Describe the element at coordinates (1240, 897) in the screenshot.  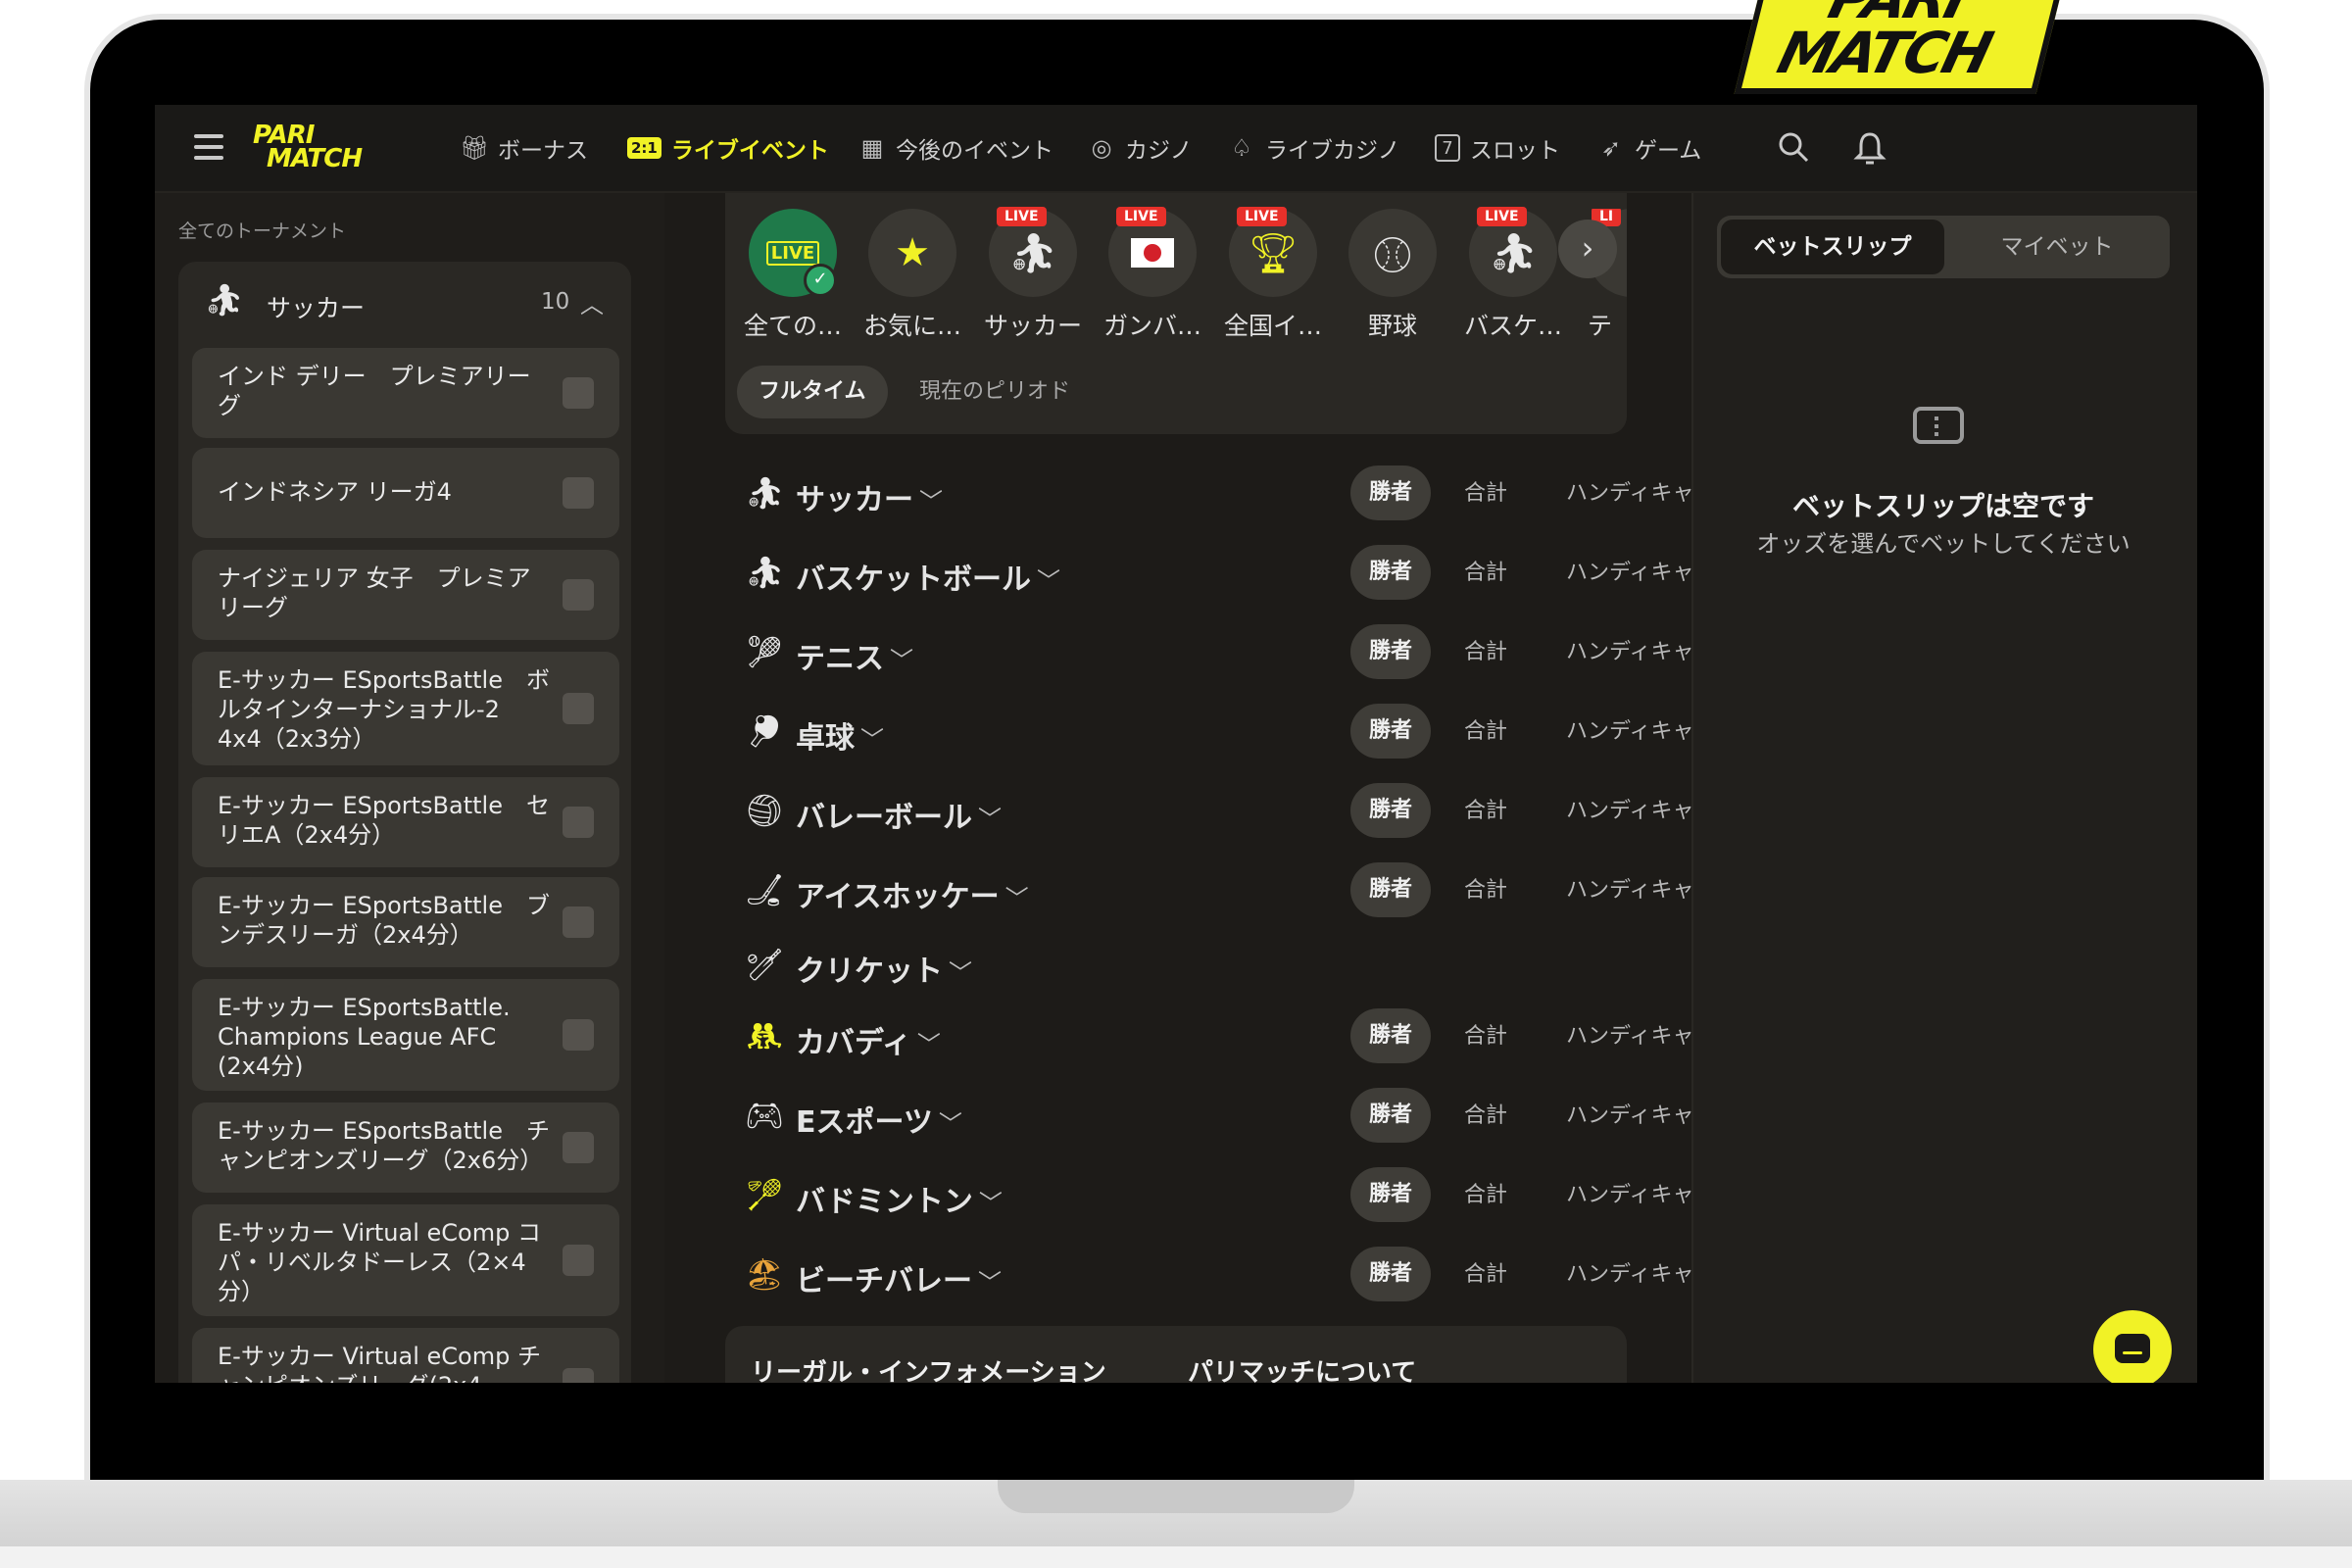
I see `sport-row-ice-hockey: 🏒︎ アイスホッケー ﹀ 勝者 合計 ハンディキャップ` at that location.